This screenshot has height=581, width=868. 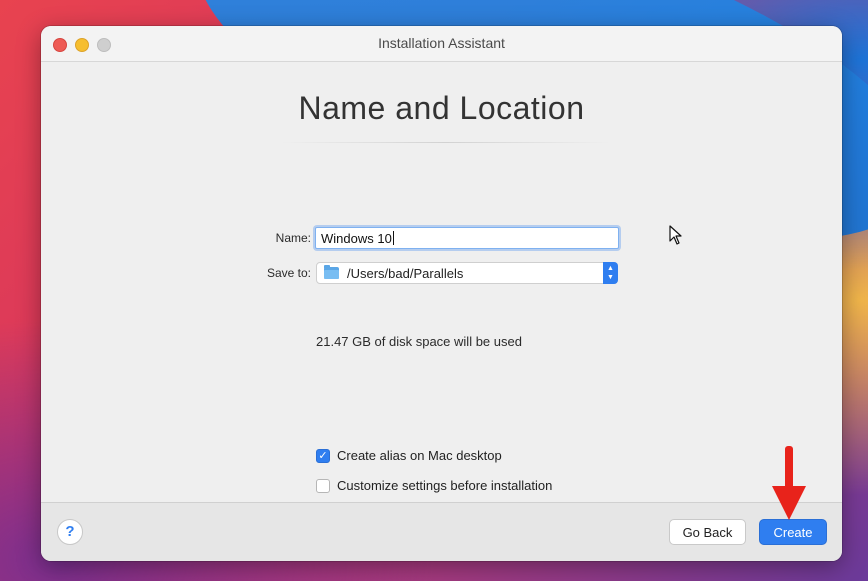 What do you see at coordinates (789, 483) in the screenshot?
I see `red-arrow-icon` at bounding box center [789, 483].